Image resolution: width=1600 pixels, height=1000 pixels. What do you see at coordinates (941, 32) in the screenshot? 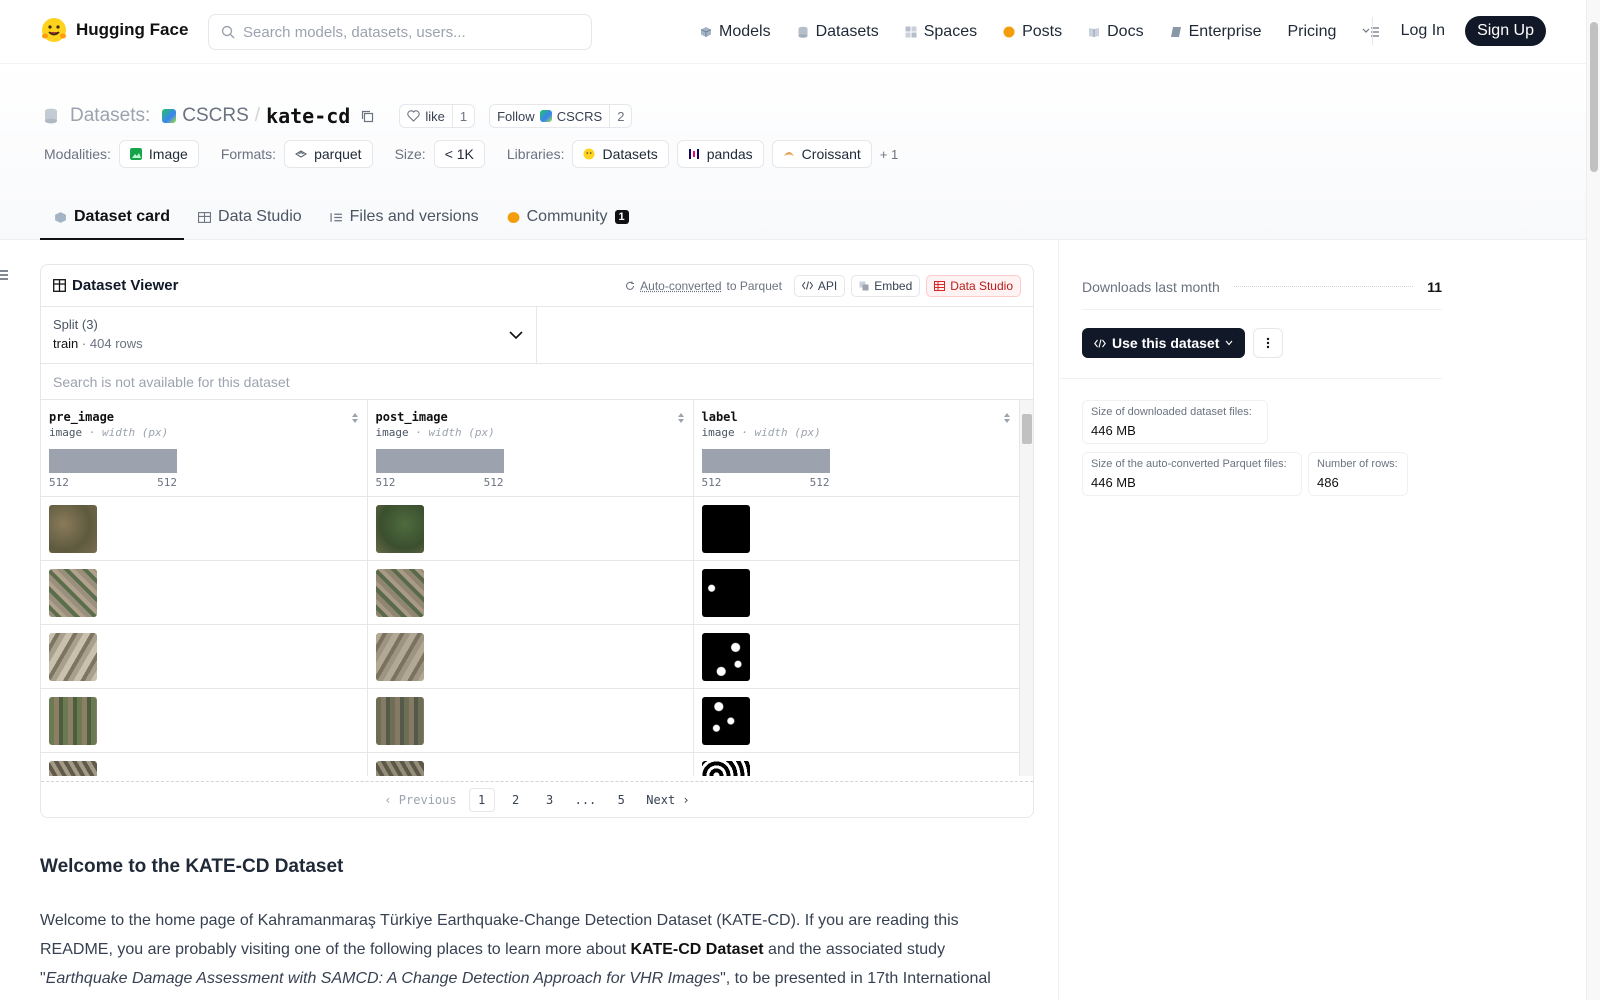
I see `nav-spaces: Spaces` at bounding box center [941, 32].